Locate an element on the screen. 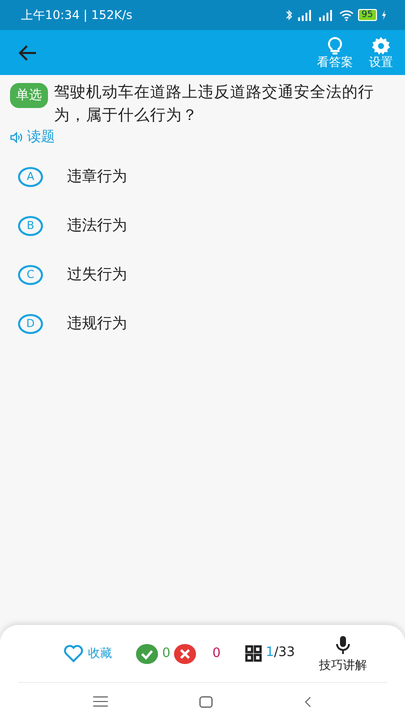  option-letter: D is located at coordinates (30, 324).